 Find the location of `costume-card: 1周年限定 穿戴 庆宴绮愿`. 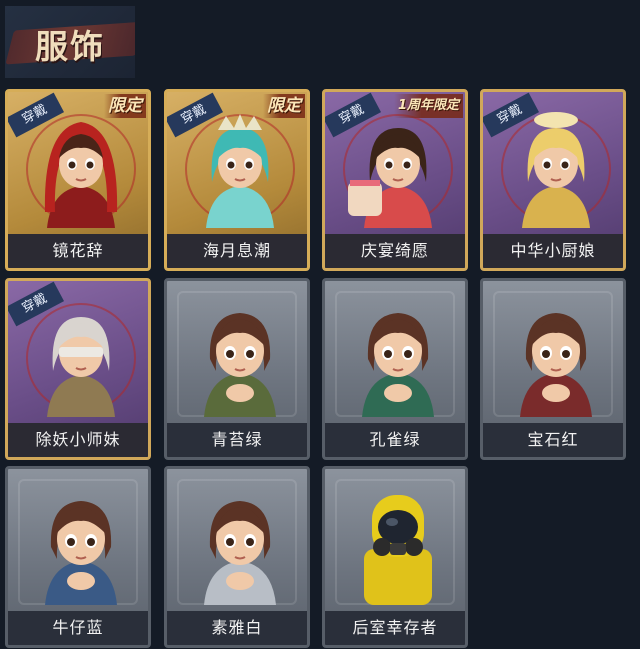

costume-card: 1周年限定 穿戴 庆宴绮愿 is located at coordinates (395, 180).